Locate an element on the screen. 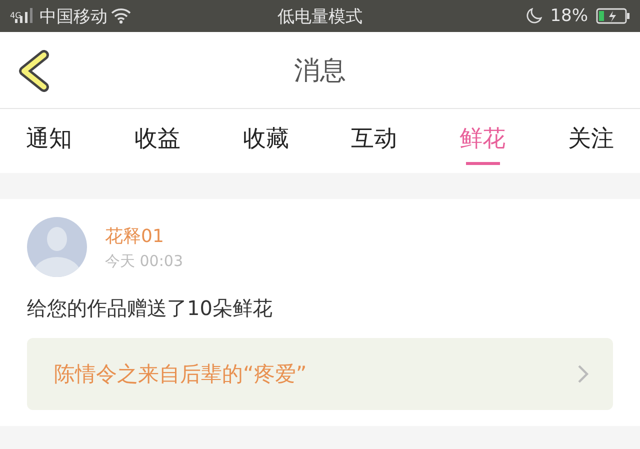 The height and width of the screenshot is (449, 640). tab: 收藏 is located at coordinates (265, 141).